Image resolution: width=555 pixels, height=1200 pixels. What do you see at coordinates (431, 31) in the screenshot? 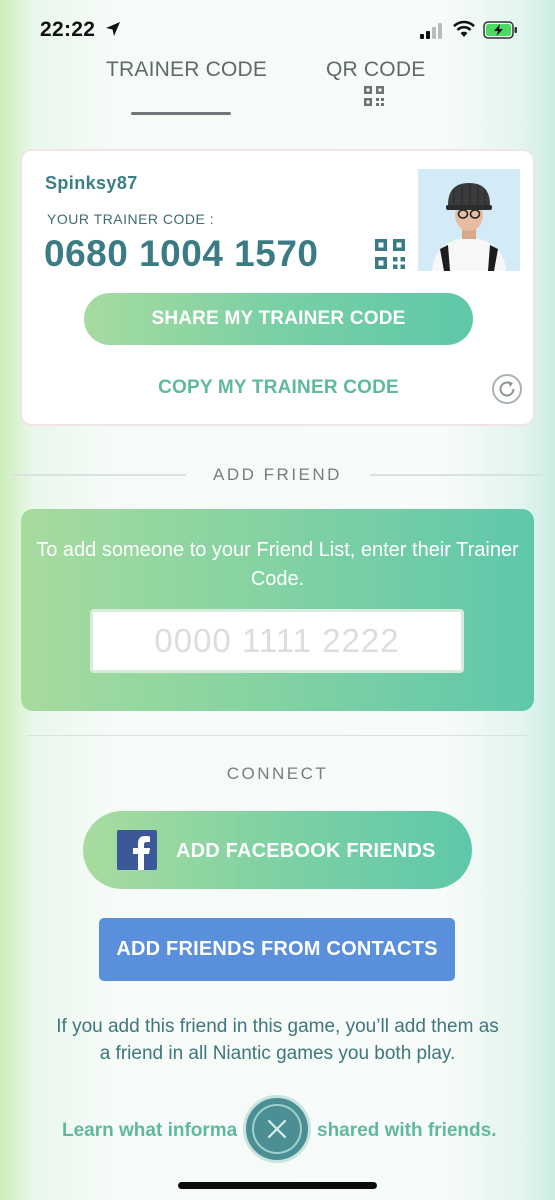
I see `cellular-signal-icon` at bounding box center [431, 31].